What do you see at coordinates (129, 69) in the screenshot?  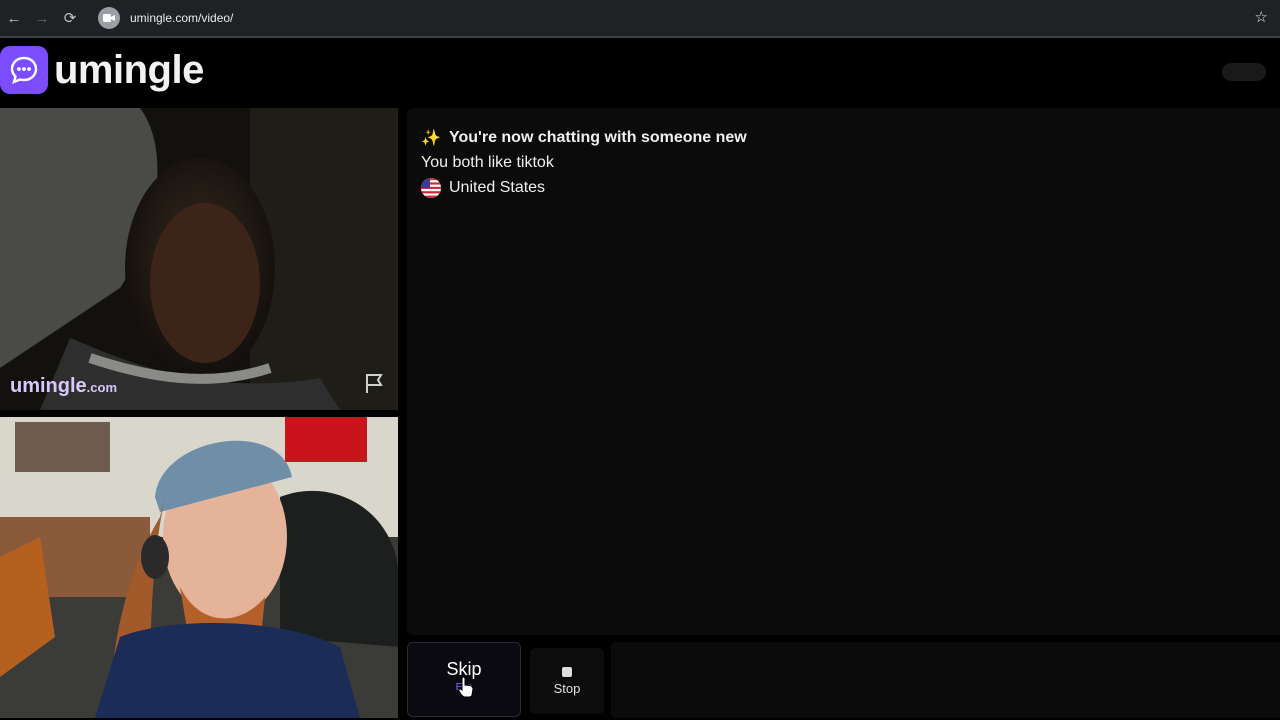 I see `logo-text: umingle` at bounding box center [129, 69].